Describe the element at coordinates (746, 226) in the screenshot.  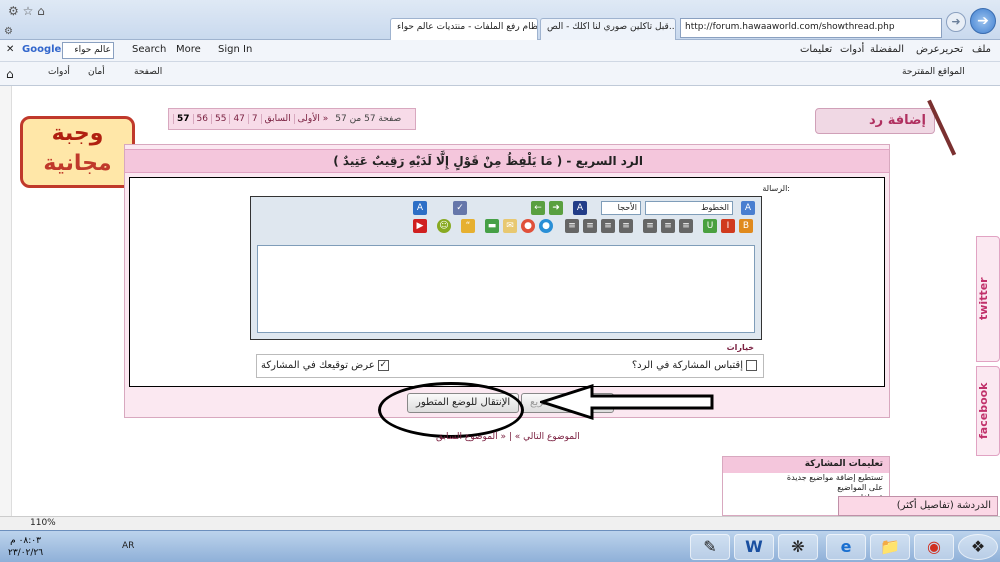
I see `bold-icon: B` at that location.